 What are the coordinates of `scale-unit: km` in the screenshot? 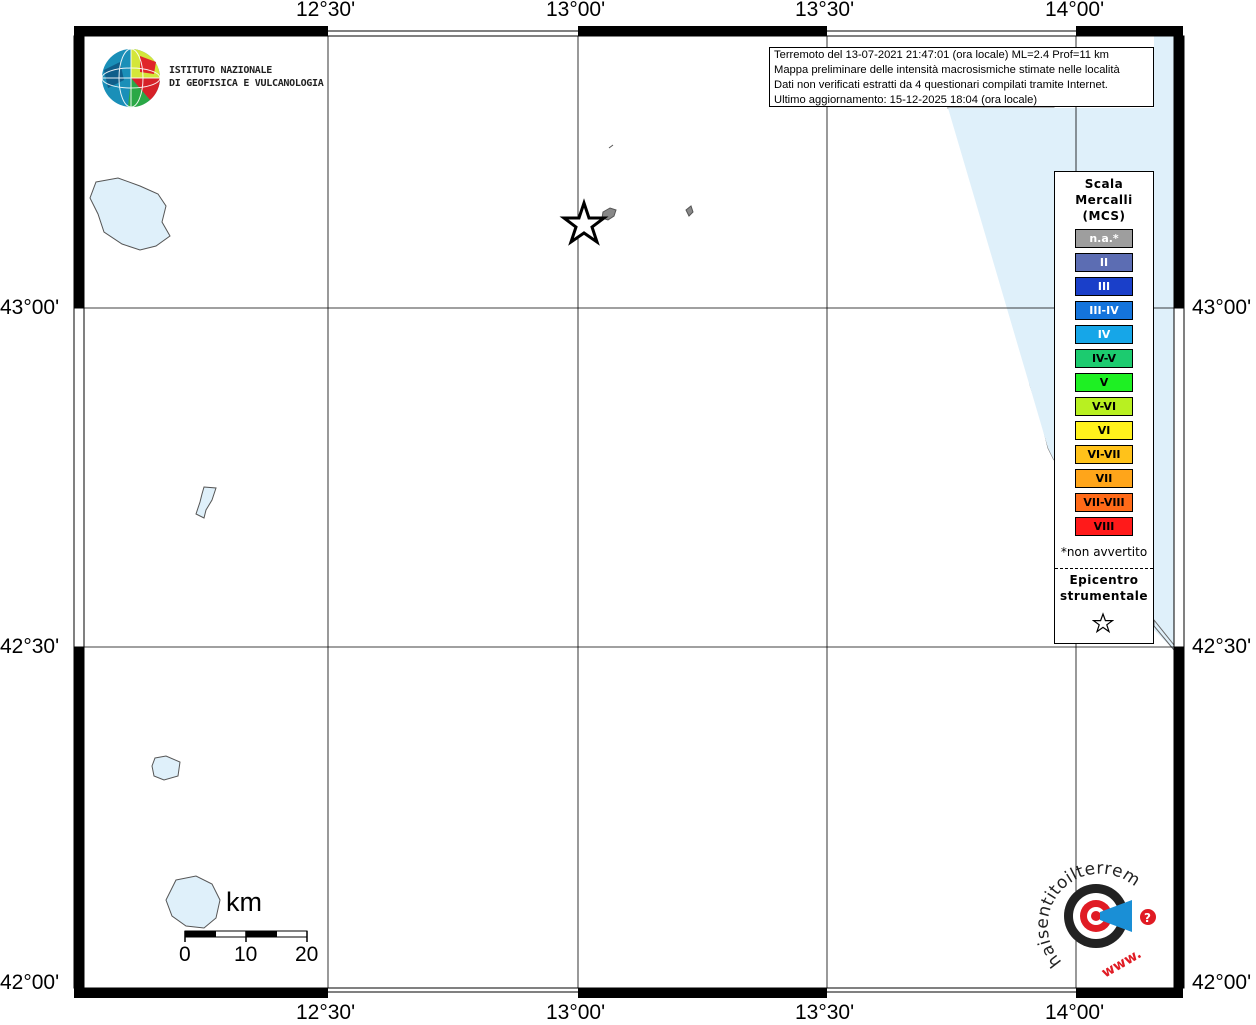 It's located at (244, 902).